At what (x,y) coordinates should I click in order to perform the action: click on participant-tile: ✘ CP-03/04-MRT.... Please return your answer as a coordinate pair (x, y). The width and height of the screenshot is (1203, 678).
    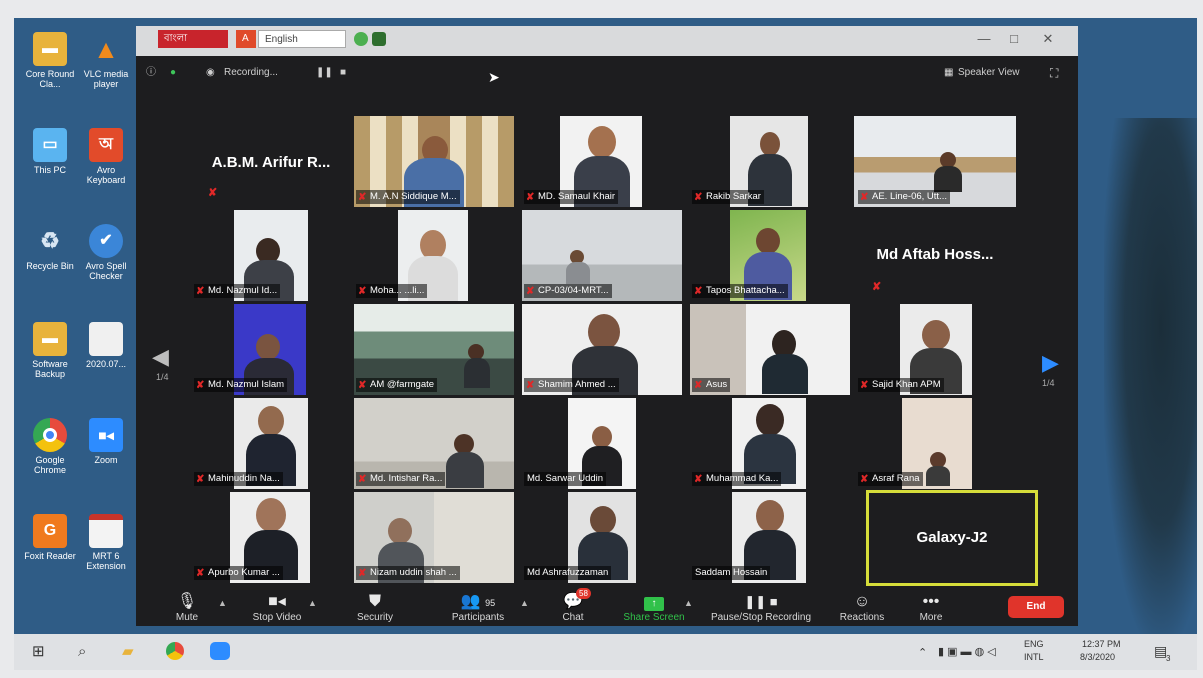
    Looking at the image, I should click on (601, 255).